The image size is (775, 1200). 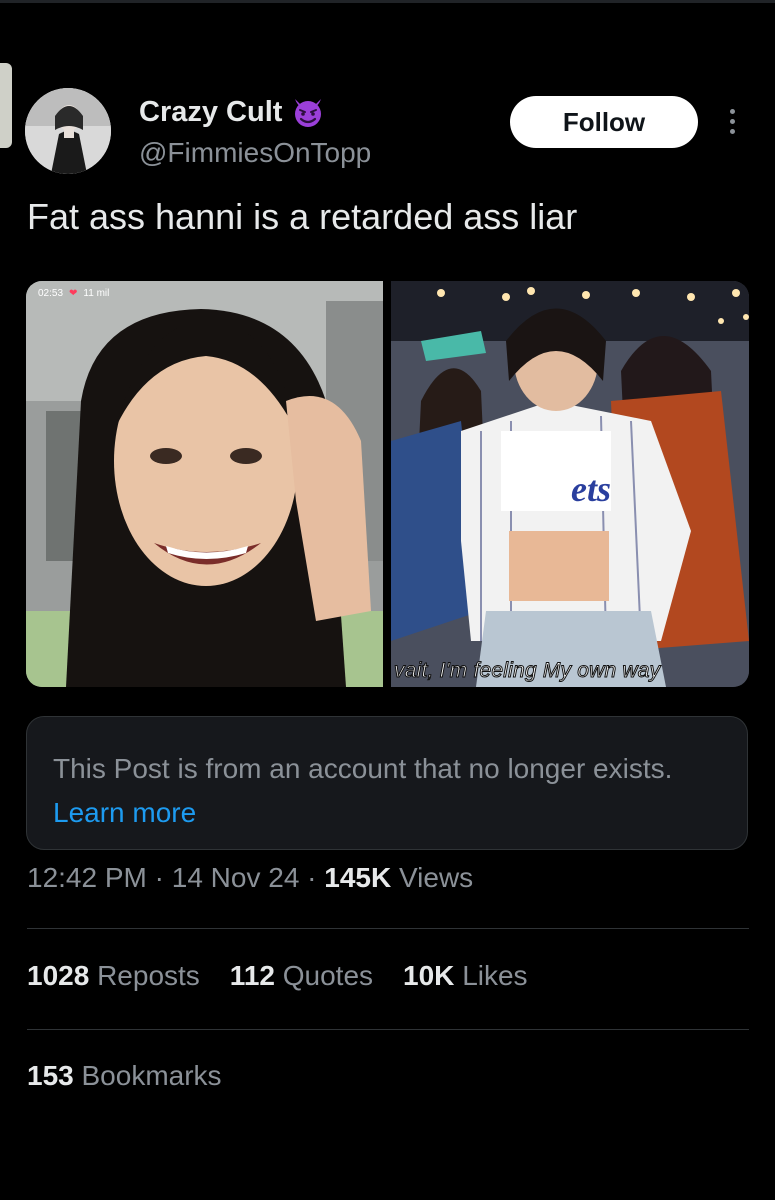 What do you see at coordinates (124, 812) in the screenshot?
I see `learn-more-link: Learn more` at bounding box center [124, 812].